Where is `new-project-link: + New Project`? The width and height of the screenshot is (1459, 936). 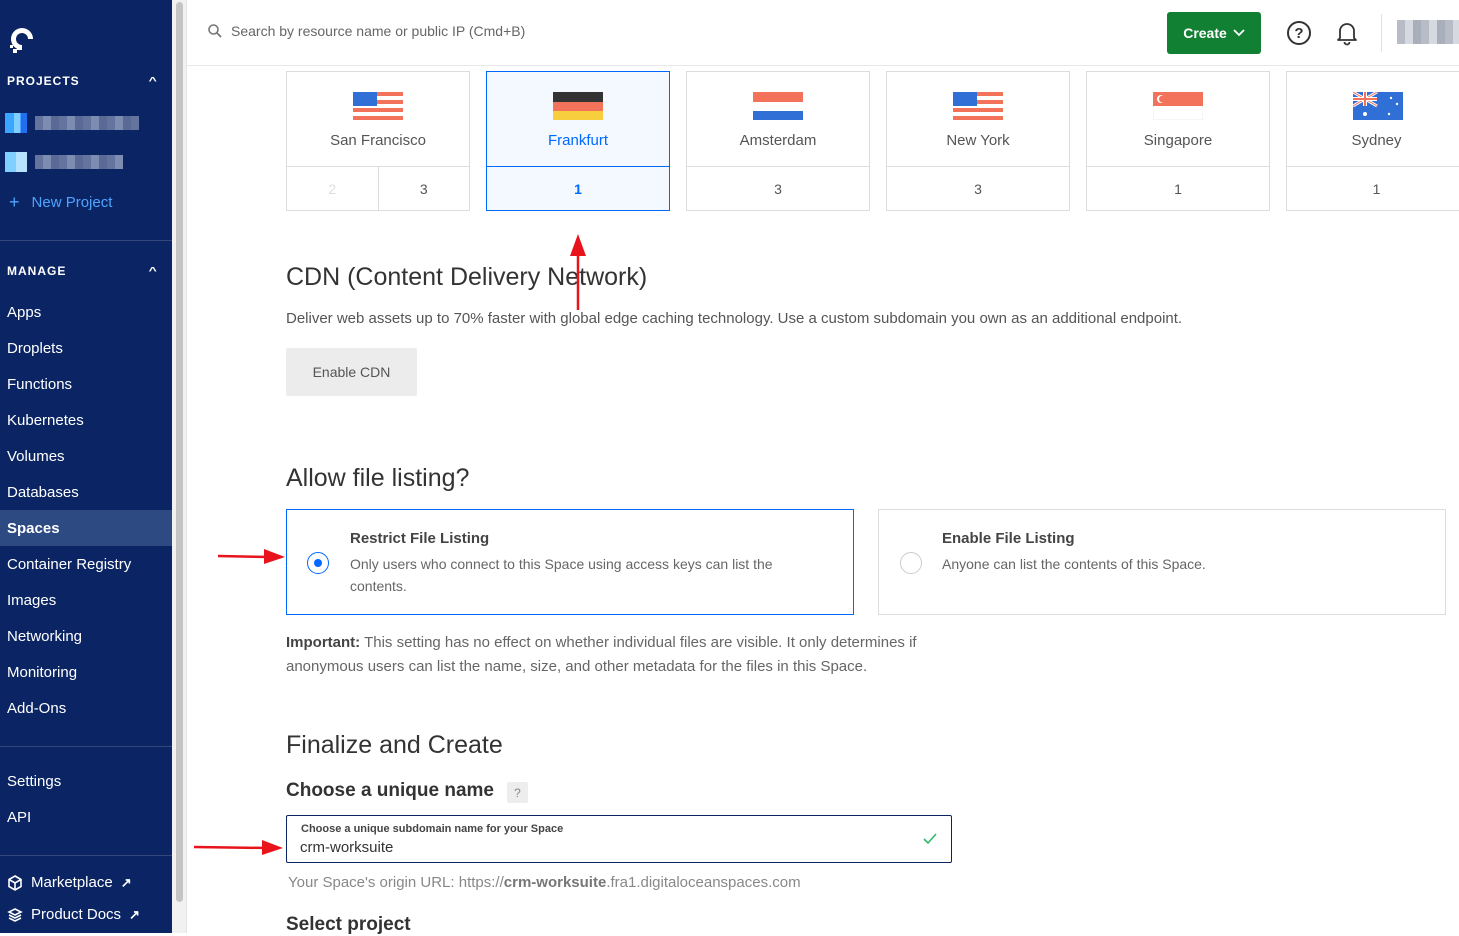 new-project-link: + New Project is located at coordinates (60, 202).